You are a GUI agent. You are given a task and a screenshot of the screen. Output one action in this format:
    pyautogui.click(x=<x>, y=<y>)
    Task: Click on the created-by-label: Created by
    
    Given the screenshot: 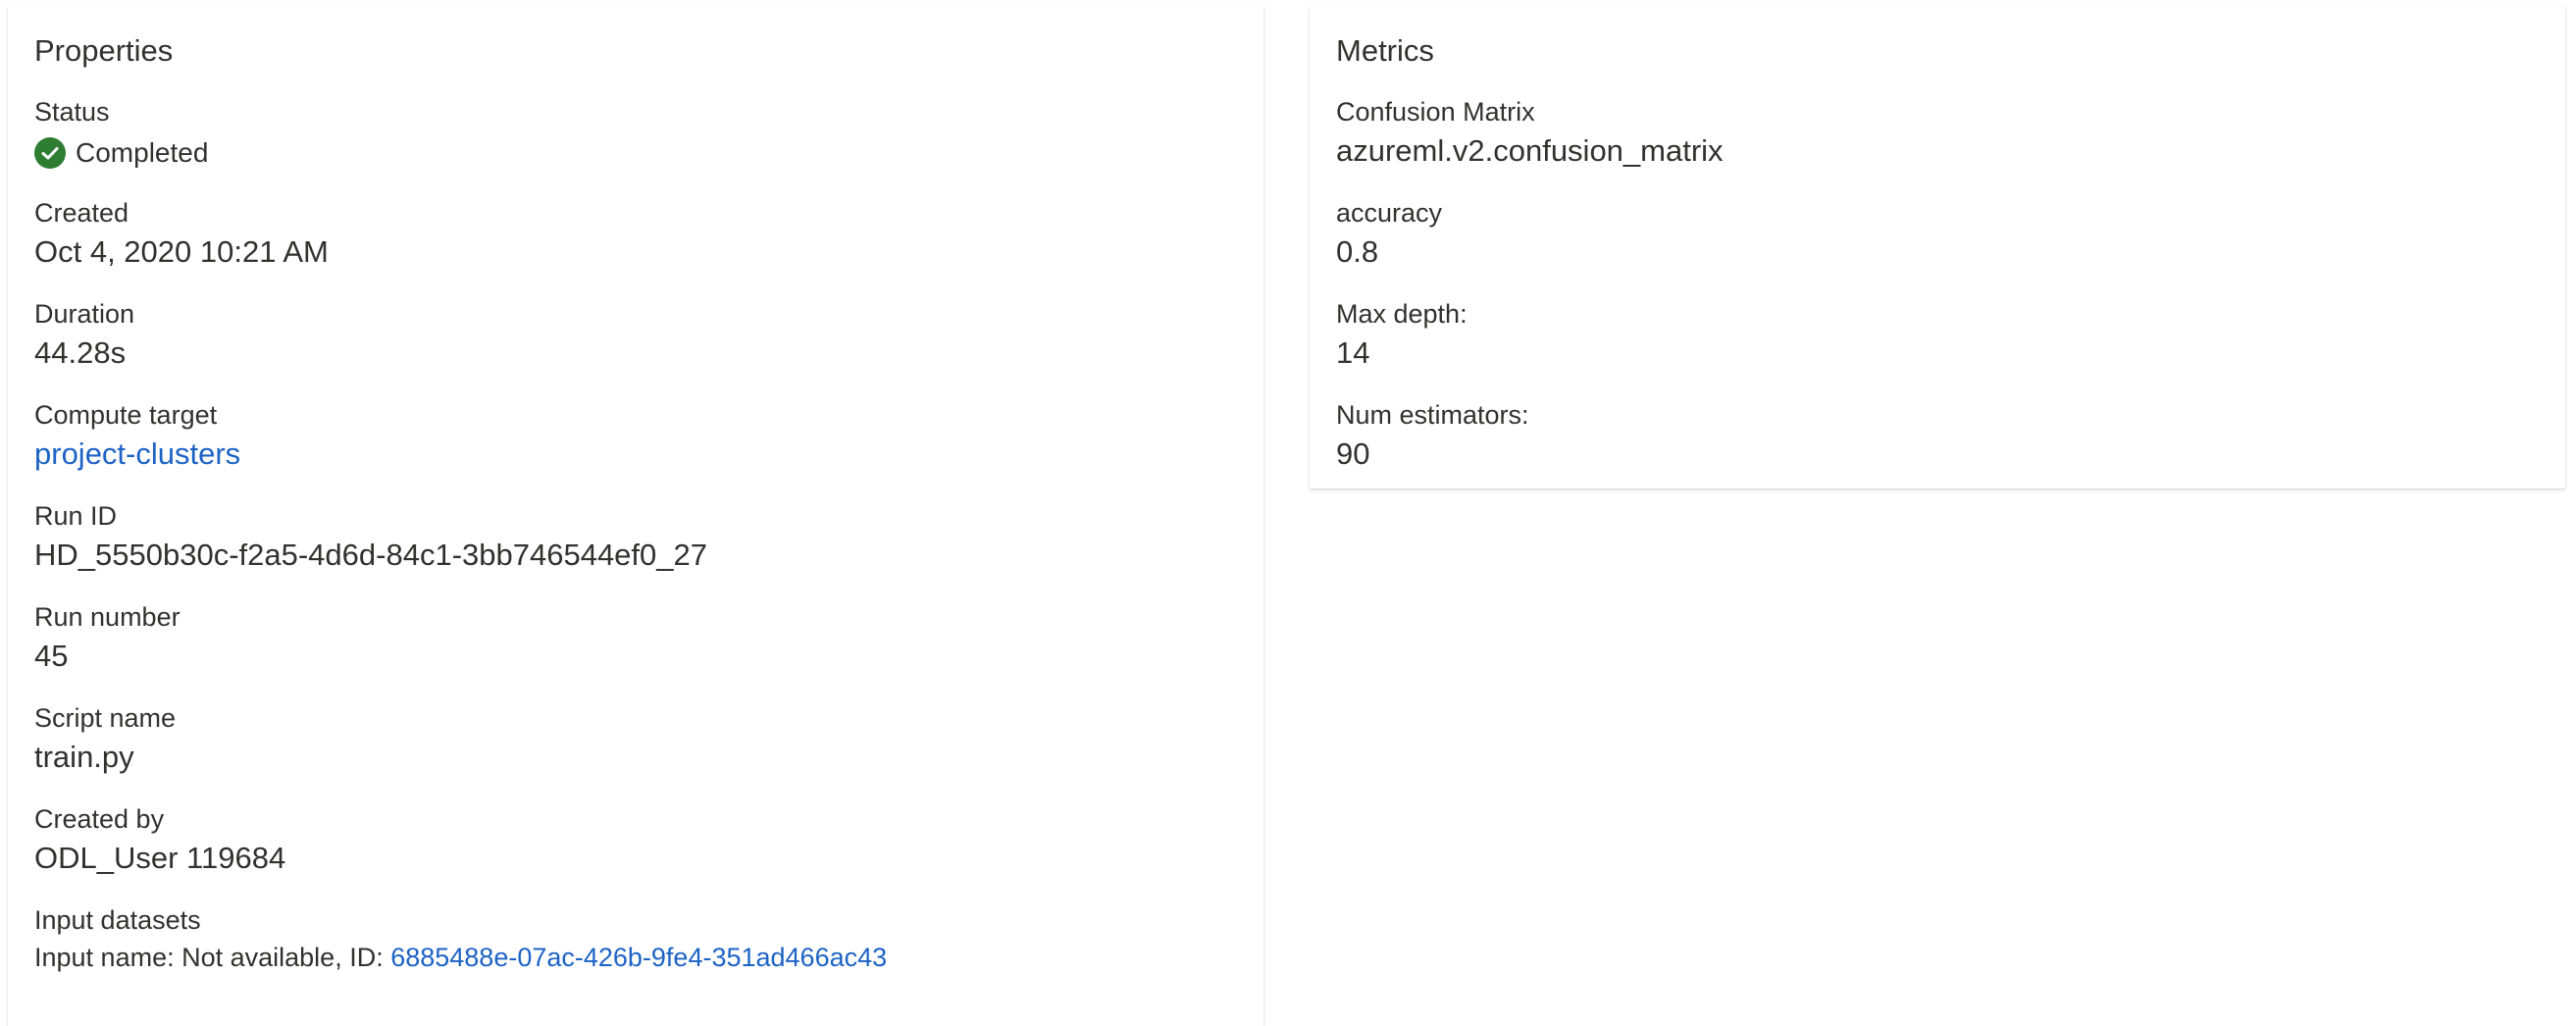 What is the action you would take?
    pyautogui.click(x=99, y=819)
    